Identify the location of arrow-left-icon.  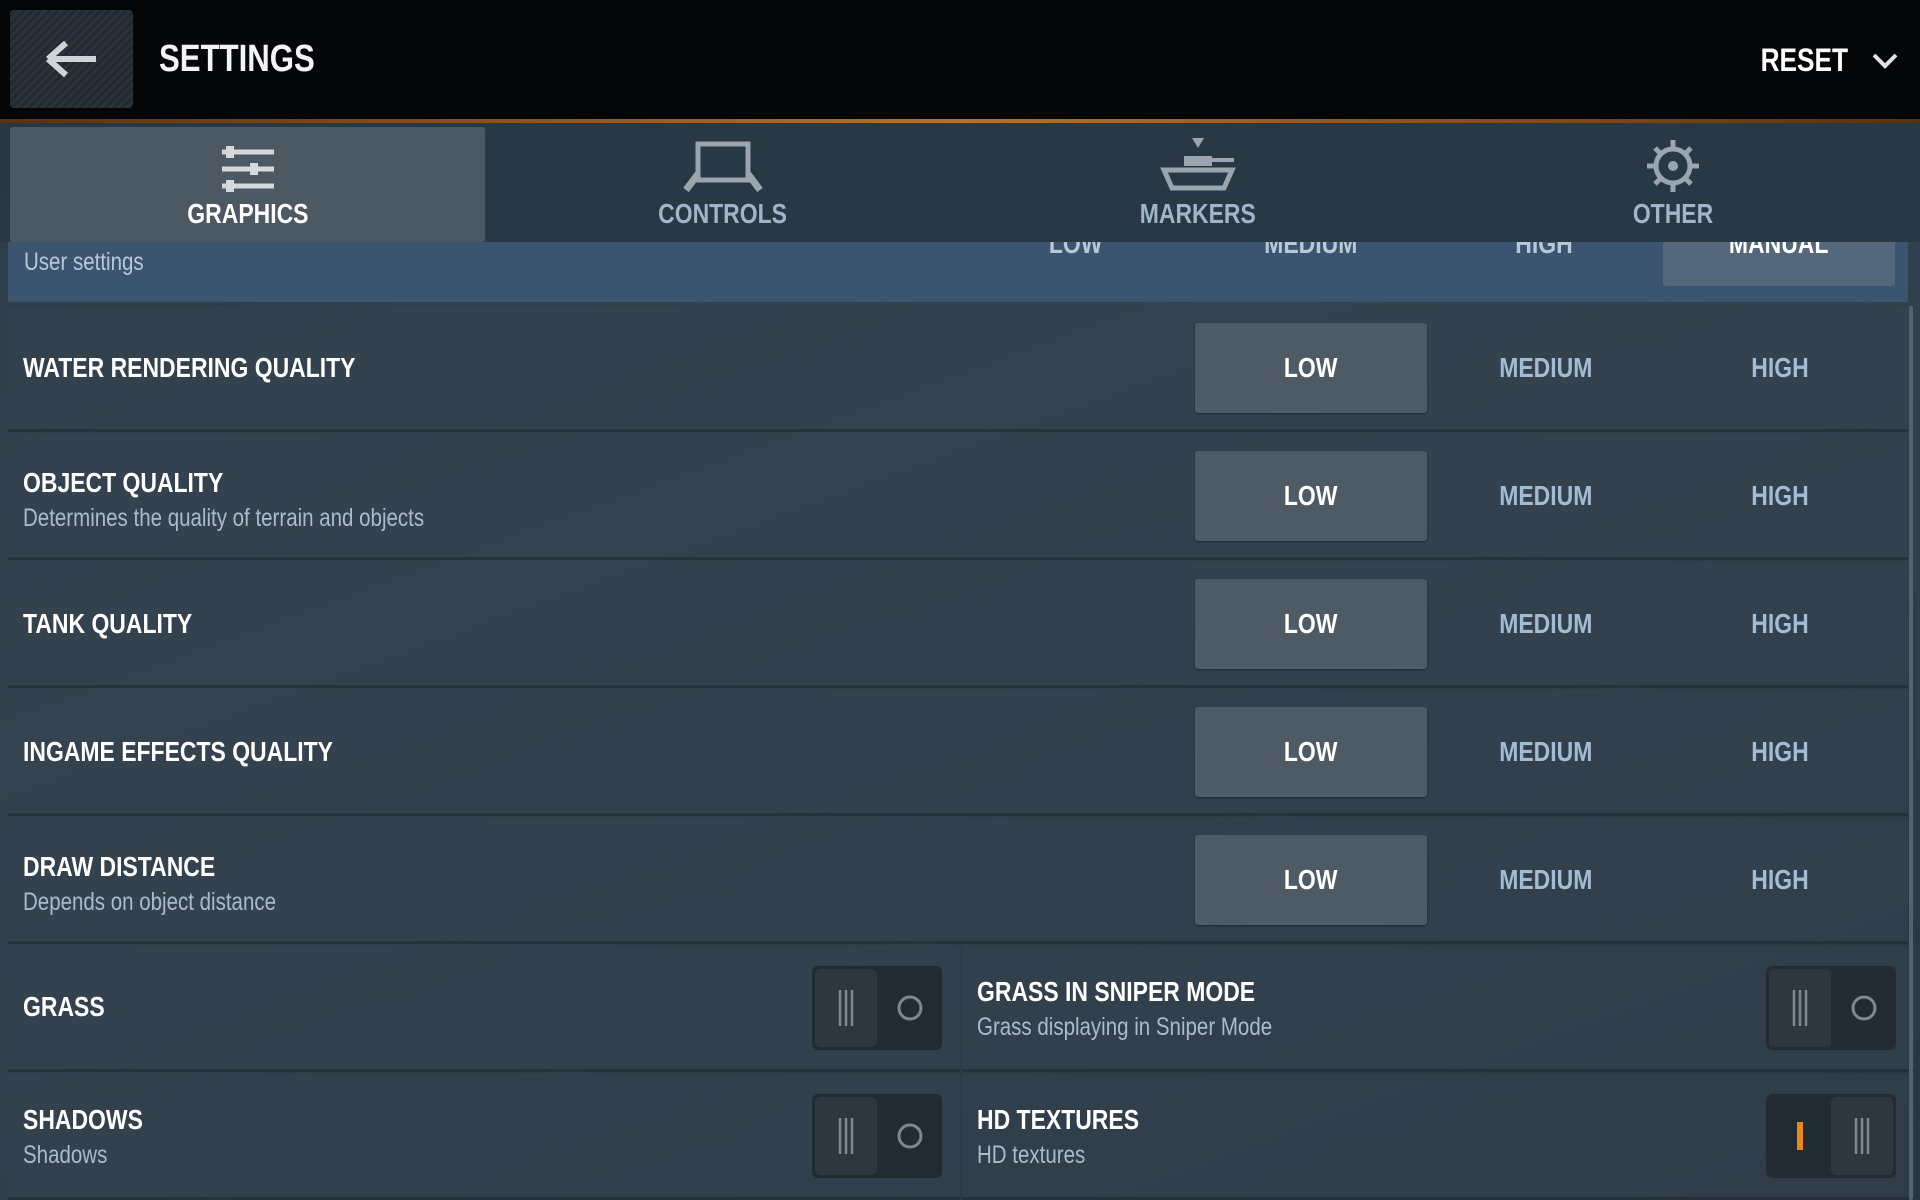
(70, 59).